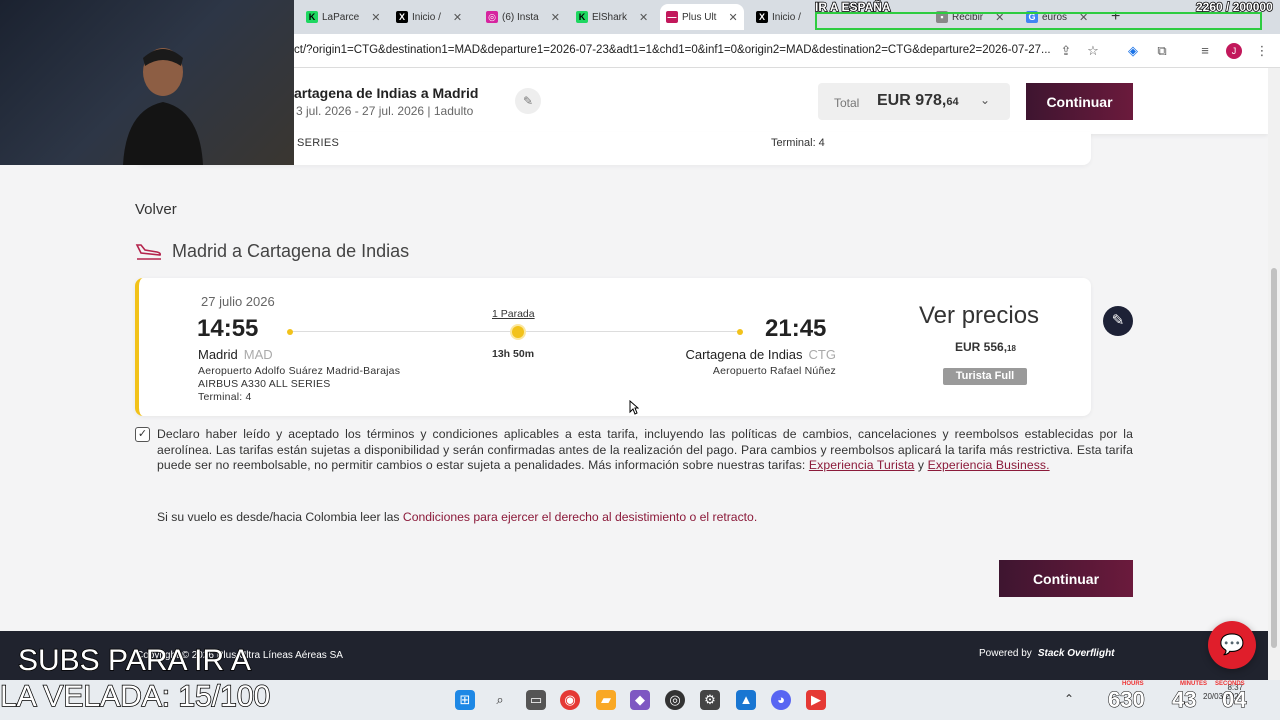  What do you see at coordinates (781, 700) in the screenshot?
I see `discord-icon: ◕` at bounding box center [781, 700].